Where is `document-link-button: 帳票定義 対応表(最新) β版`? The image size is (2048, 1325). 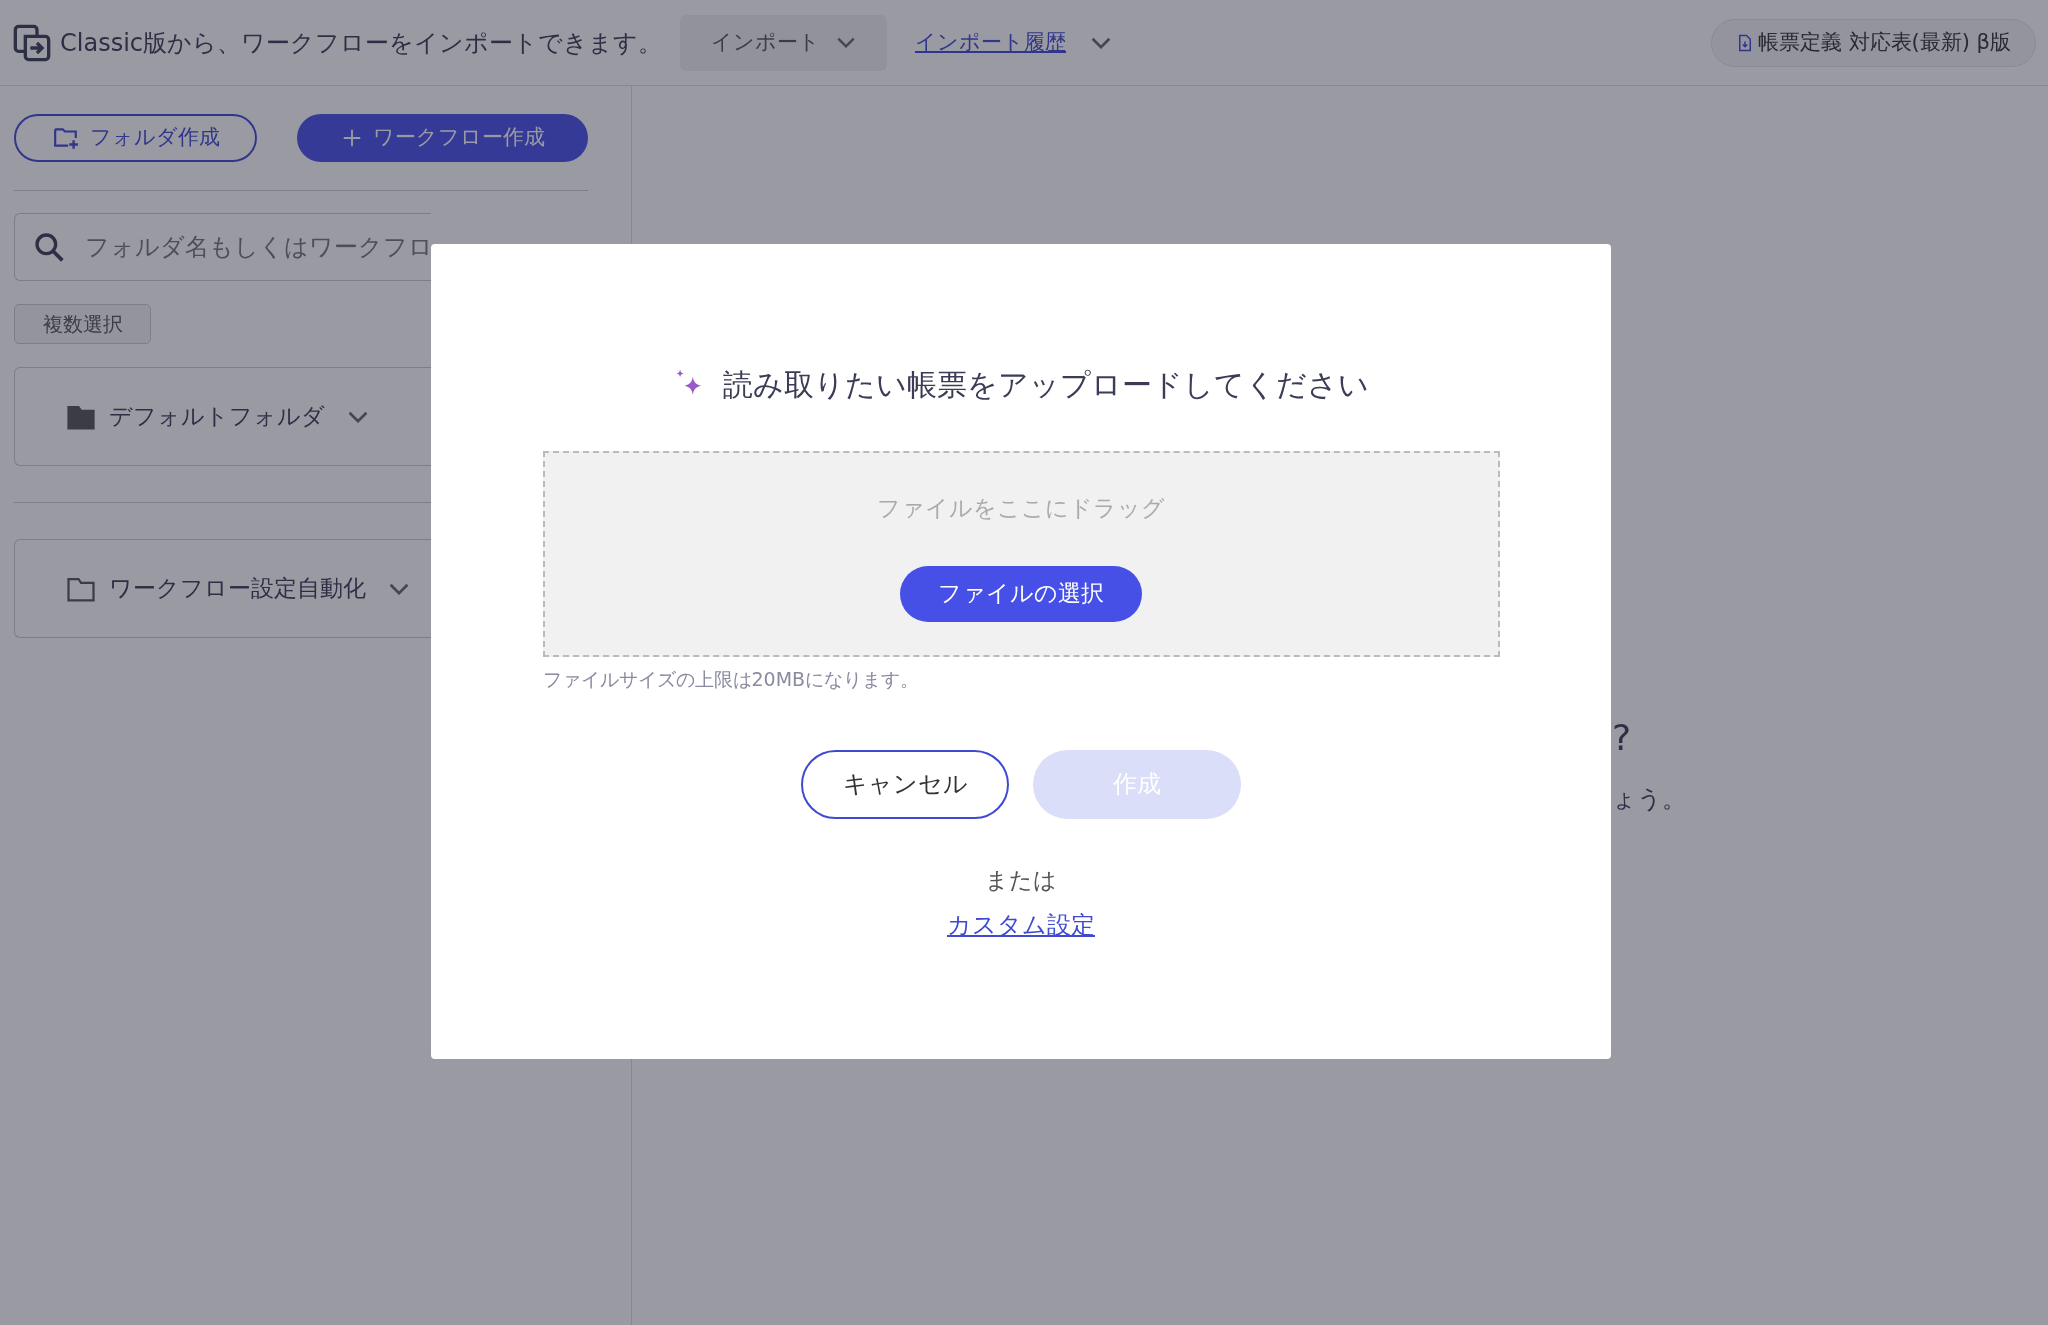
document-link-button: 帳票定義 対応表(最新) β版 is located at coordinates (1873, 42).